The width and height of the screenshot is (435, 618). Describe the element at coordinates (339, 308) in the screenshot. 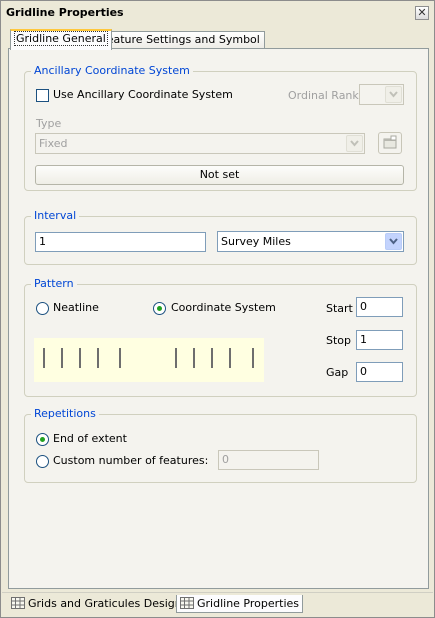

I see `start-label: Start` at that location.